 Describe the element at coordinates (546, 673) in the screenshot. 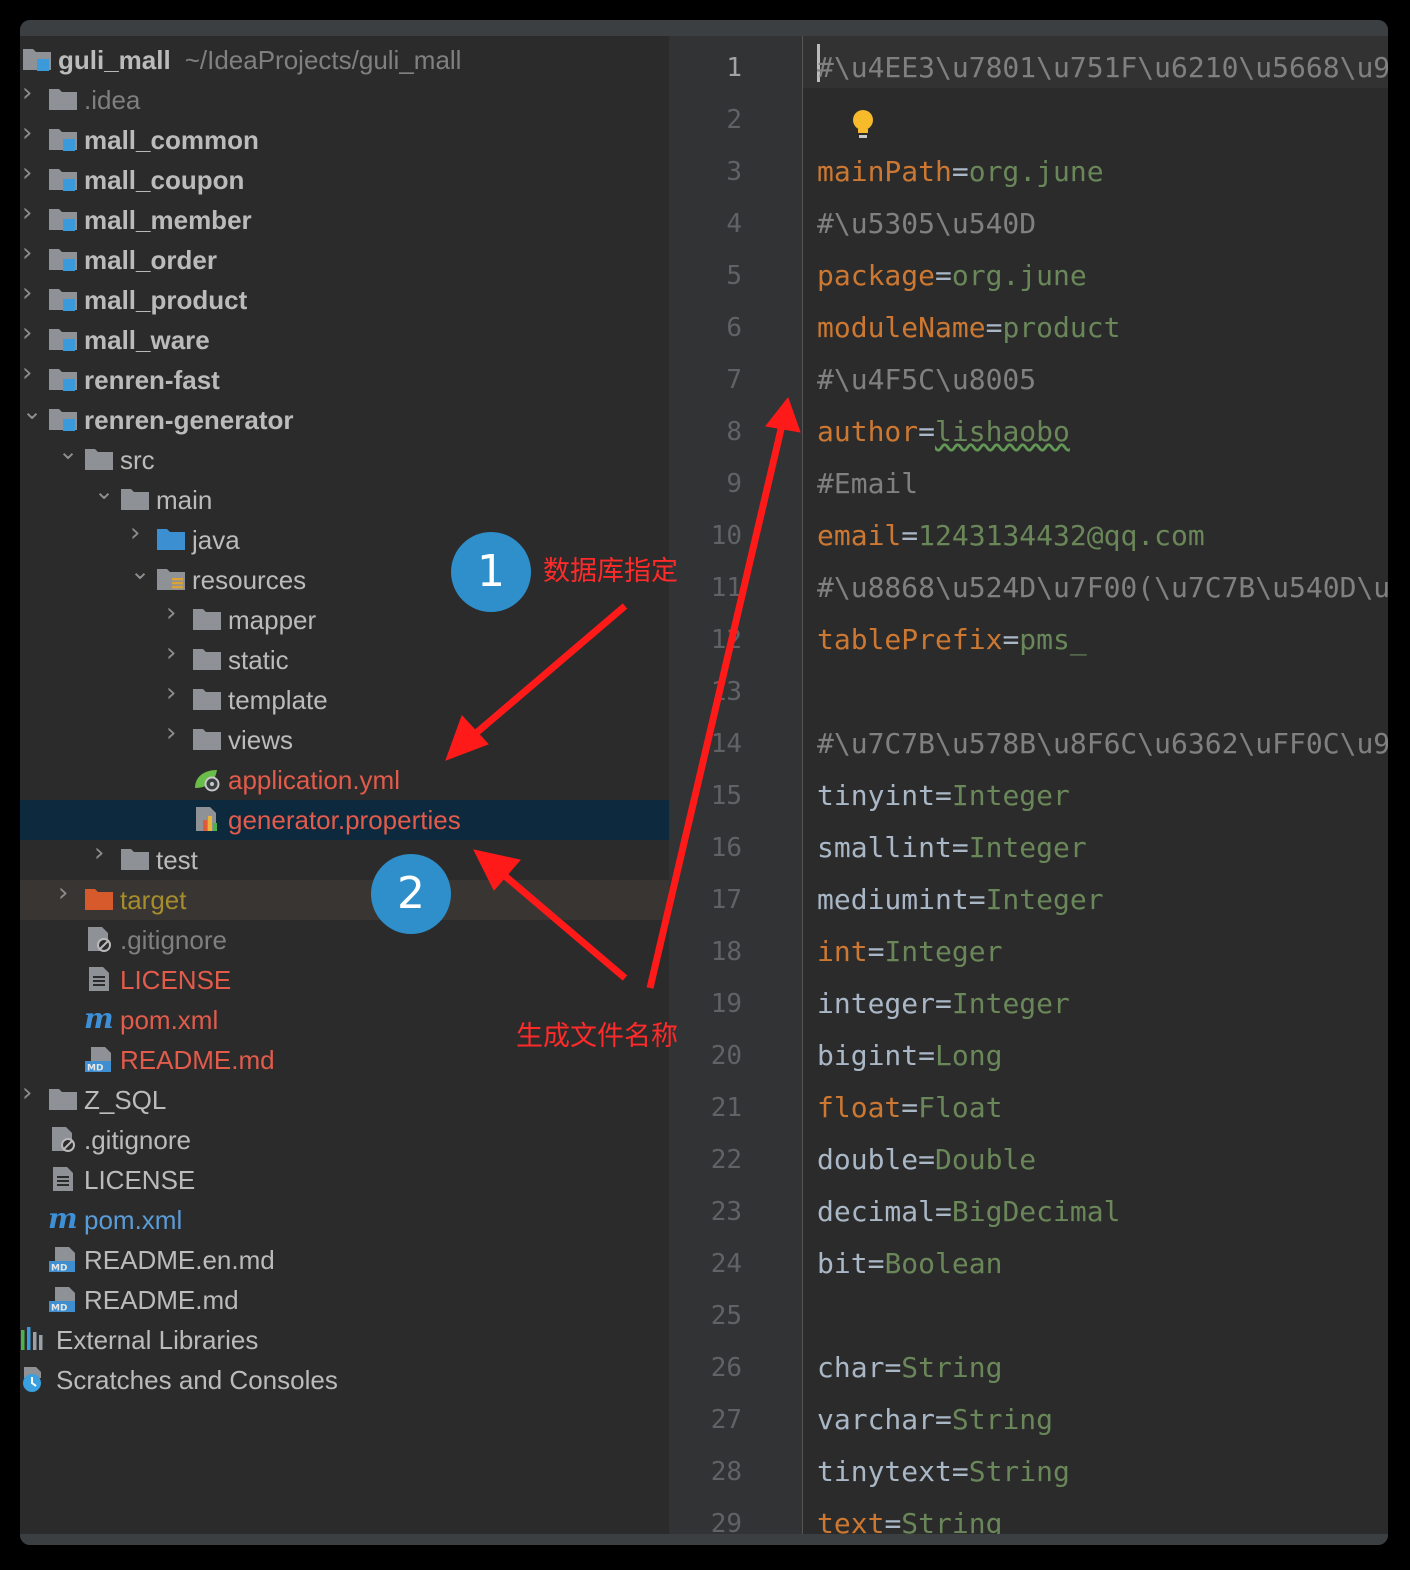

I see `arrow-to-application-yml` at that location.